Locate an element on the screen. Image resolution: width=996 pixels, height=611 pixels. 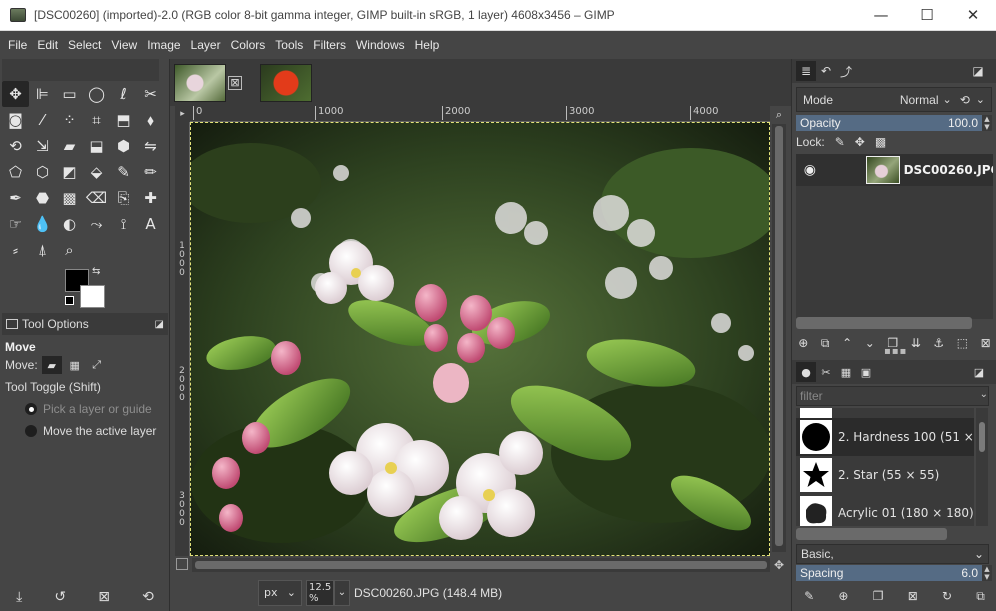
opacity-slider: Opacity 100.0 is located at coordinates (889, 123).